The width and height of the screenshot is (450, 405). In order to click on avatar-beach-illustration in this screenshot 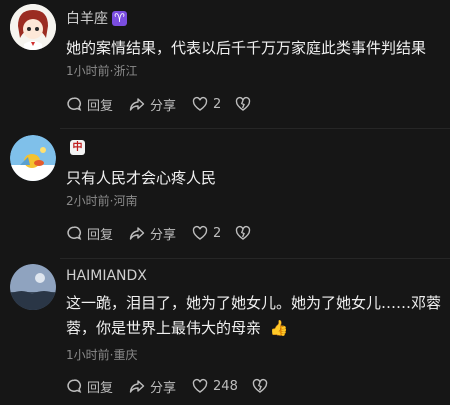, I will do `click(33, 158)`.